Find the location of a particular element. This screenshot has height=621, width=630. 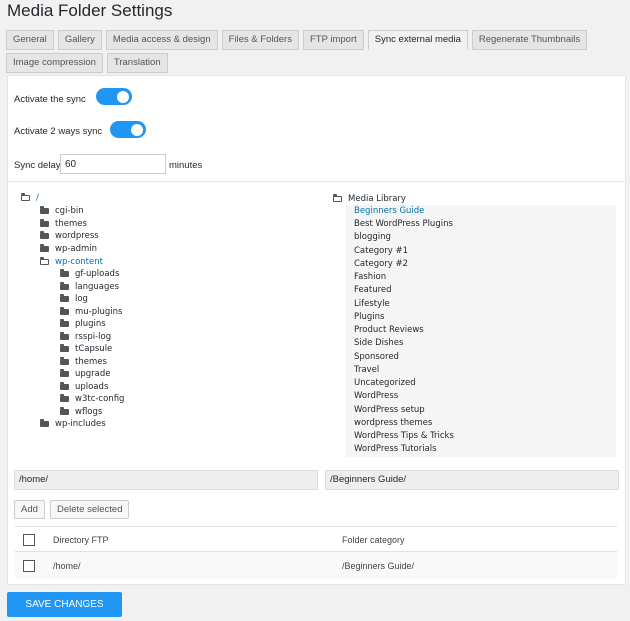

library-item: Plugins is located at coordinates (369, 317).